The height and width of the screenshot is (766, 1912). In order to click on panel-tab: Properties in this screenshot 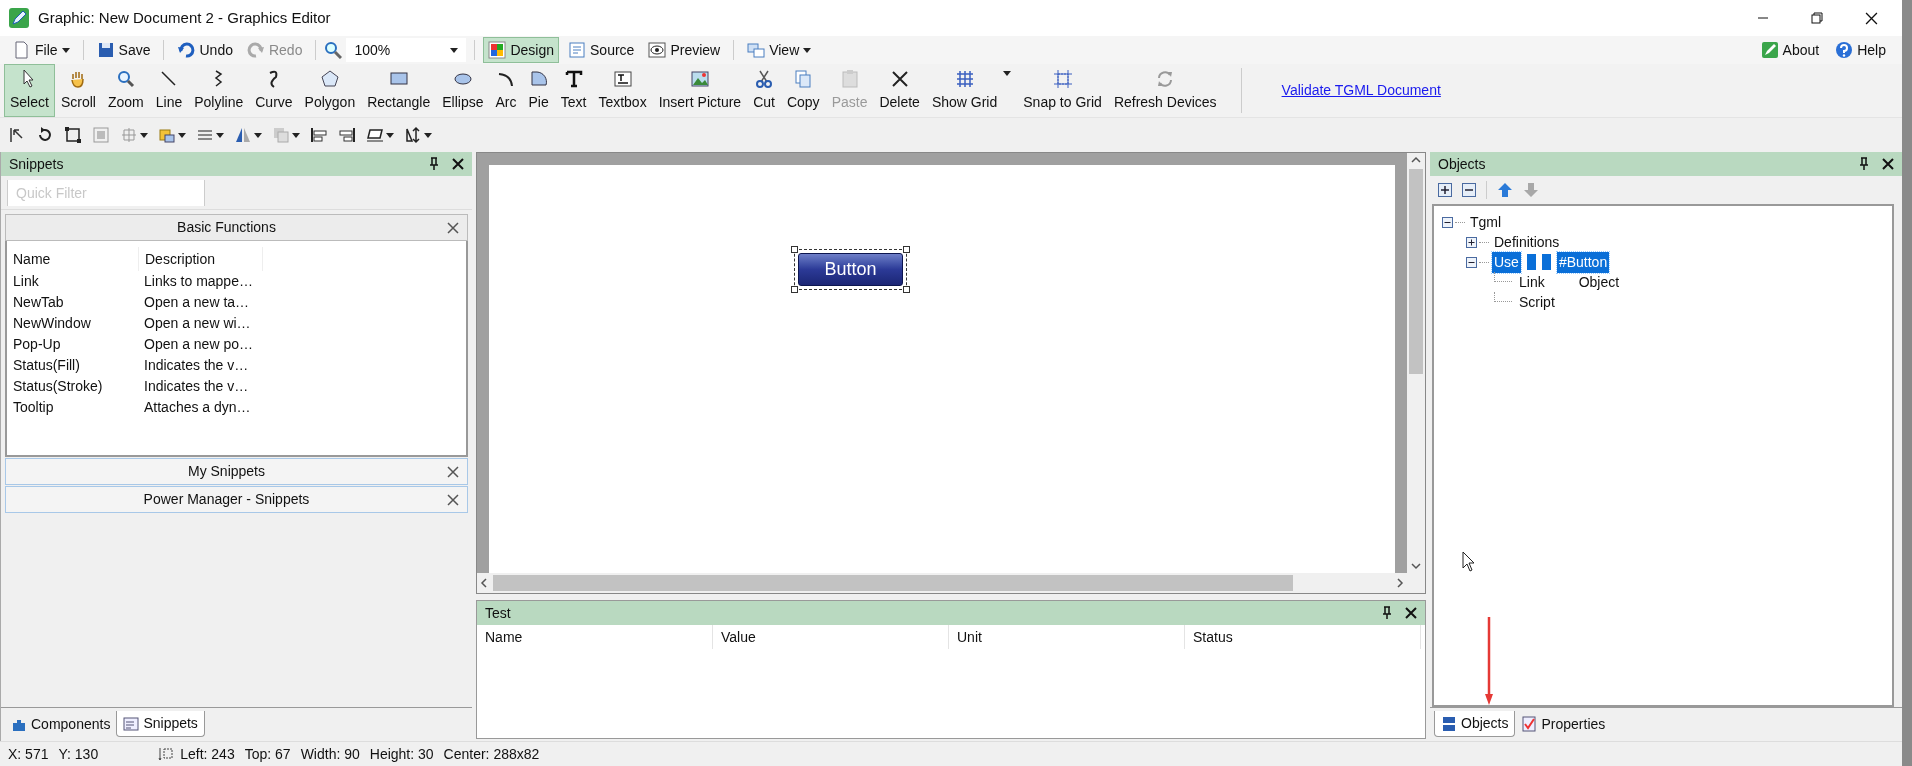, I will do `click(1563, 724)`.